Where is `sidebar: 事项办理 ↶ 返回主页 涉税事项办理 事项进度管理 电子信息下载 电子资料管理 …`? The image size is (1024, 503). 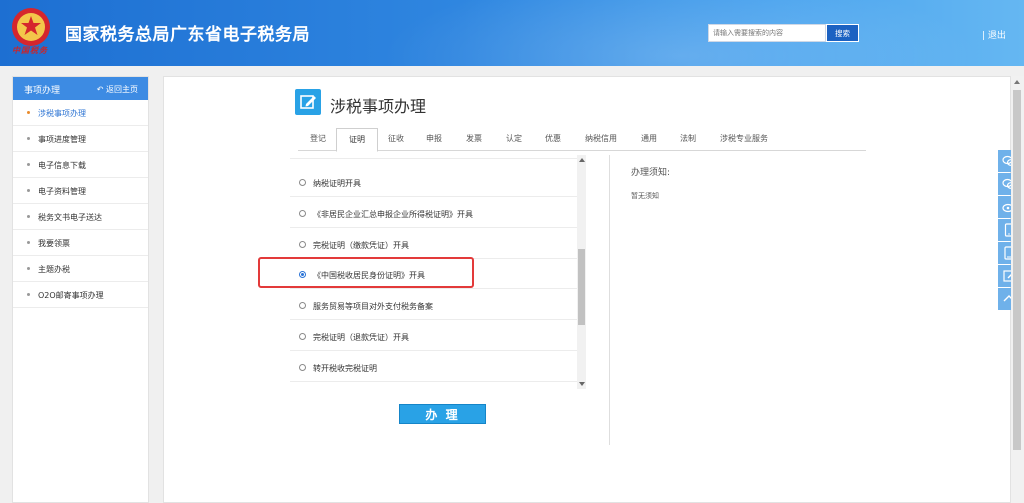 sidebar: 事项办理 ↶ 返回主页 涉税事项办理 事项进度管理 电子信息下载 电子资料管理 … is located at coordinates (80, 289).